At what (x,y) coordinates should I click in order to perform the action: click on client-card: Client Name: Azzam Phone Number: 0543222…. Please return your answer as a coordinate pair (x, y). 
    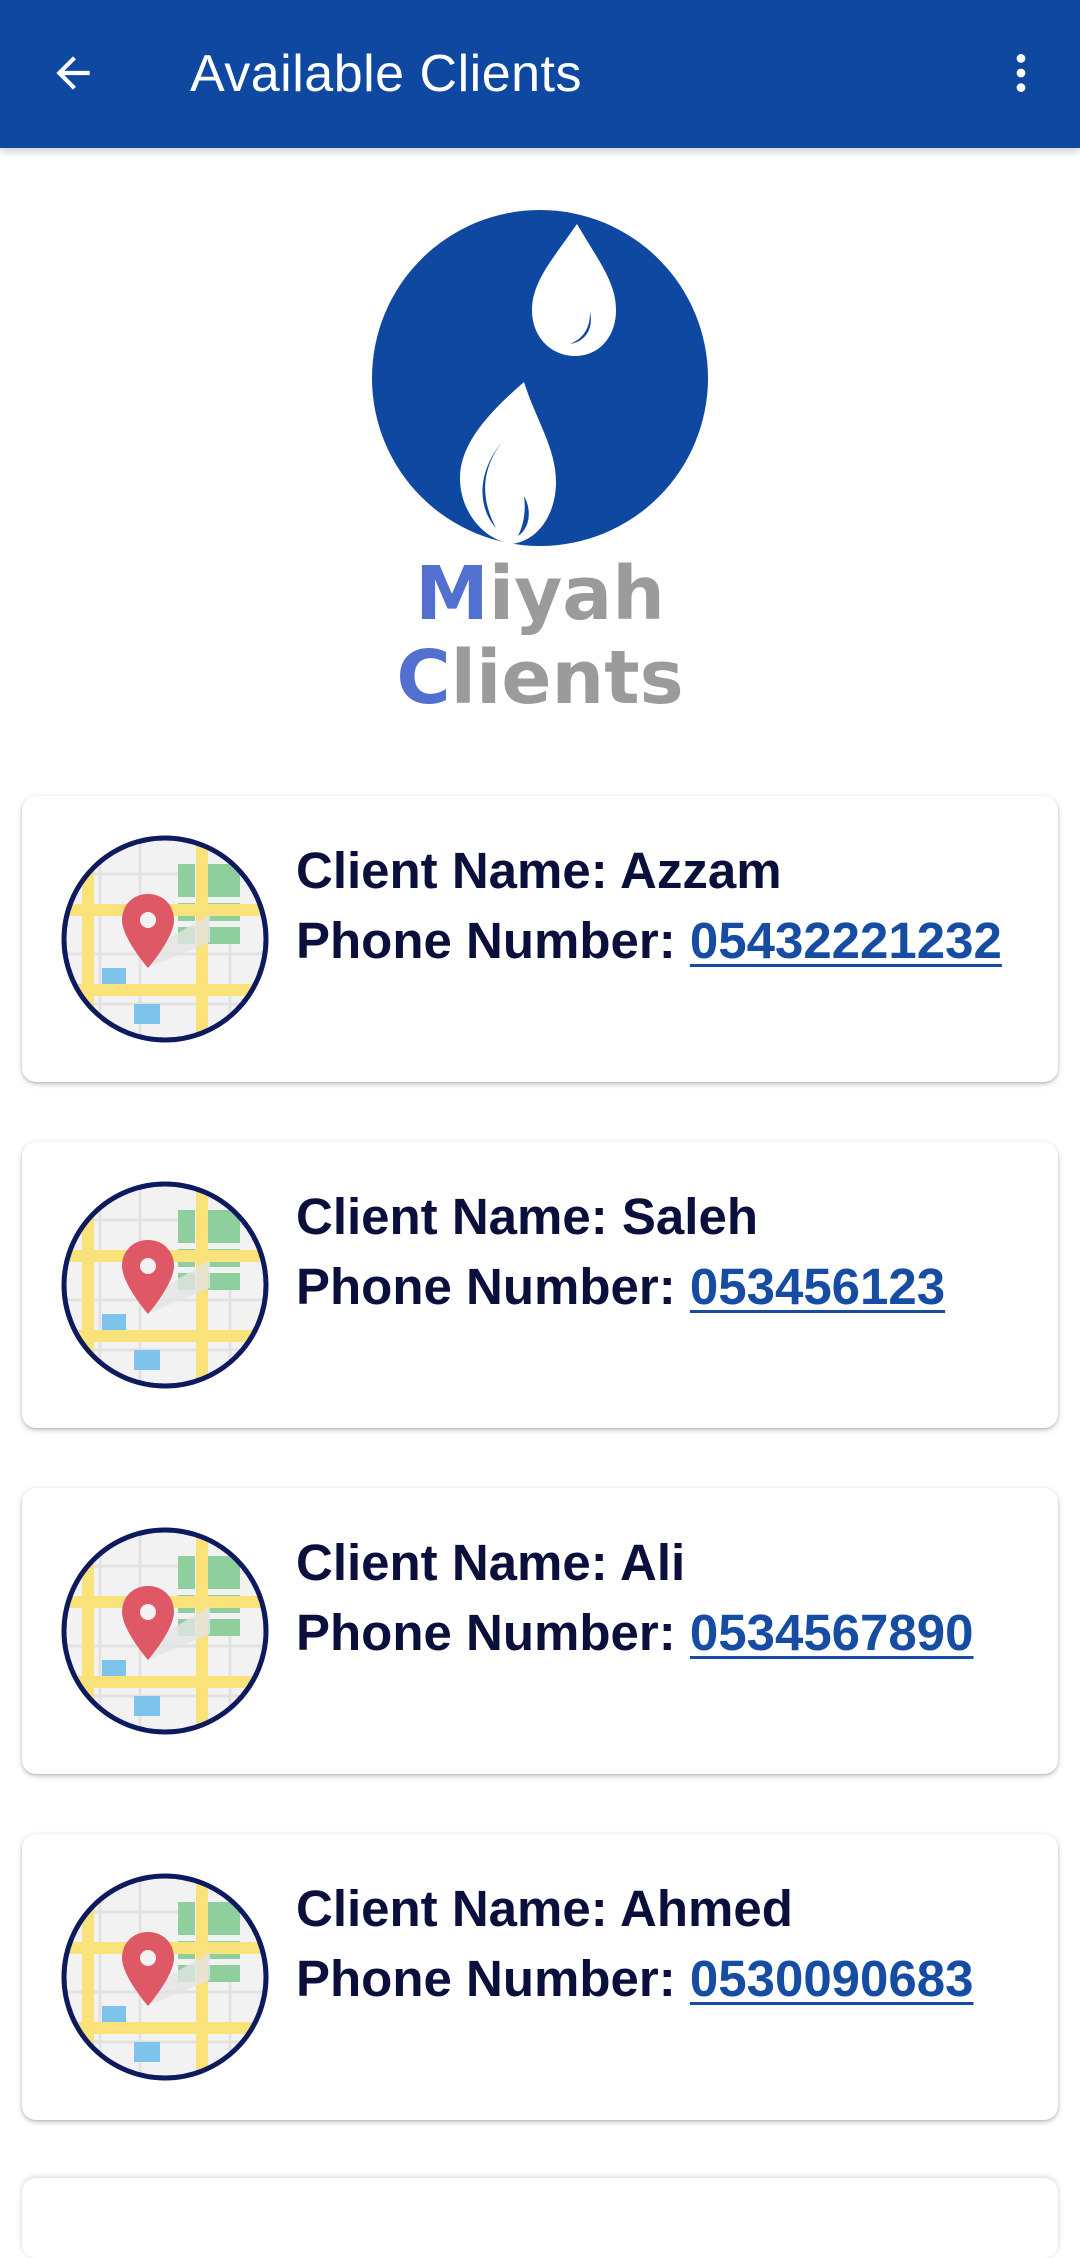
    Looking at the image, I should click on (540, 939).